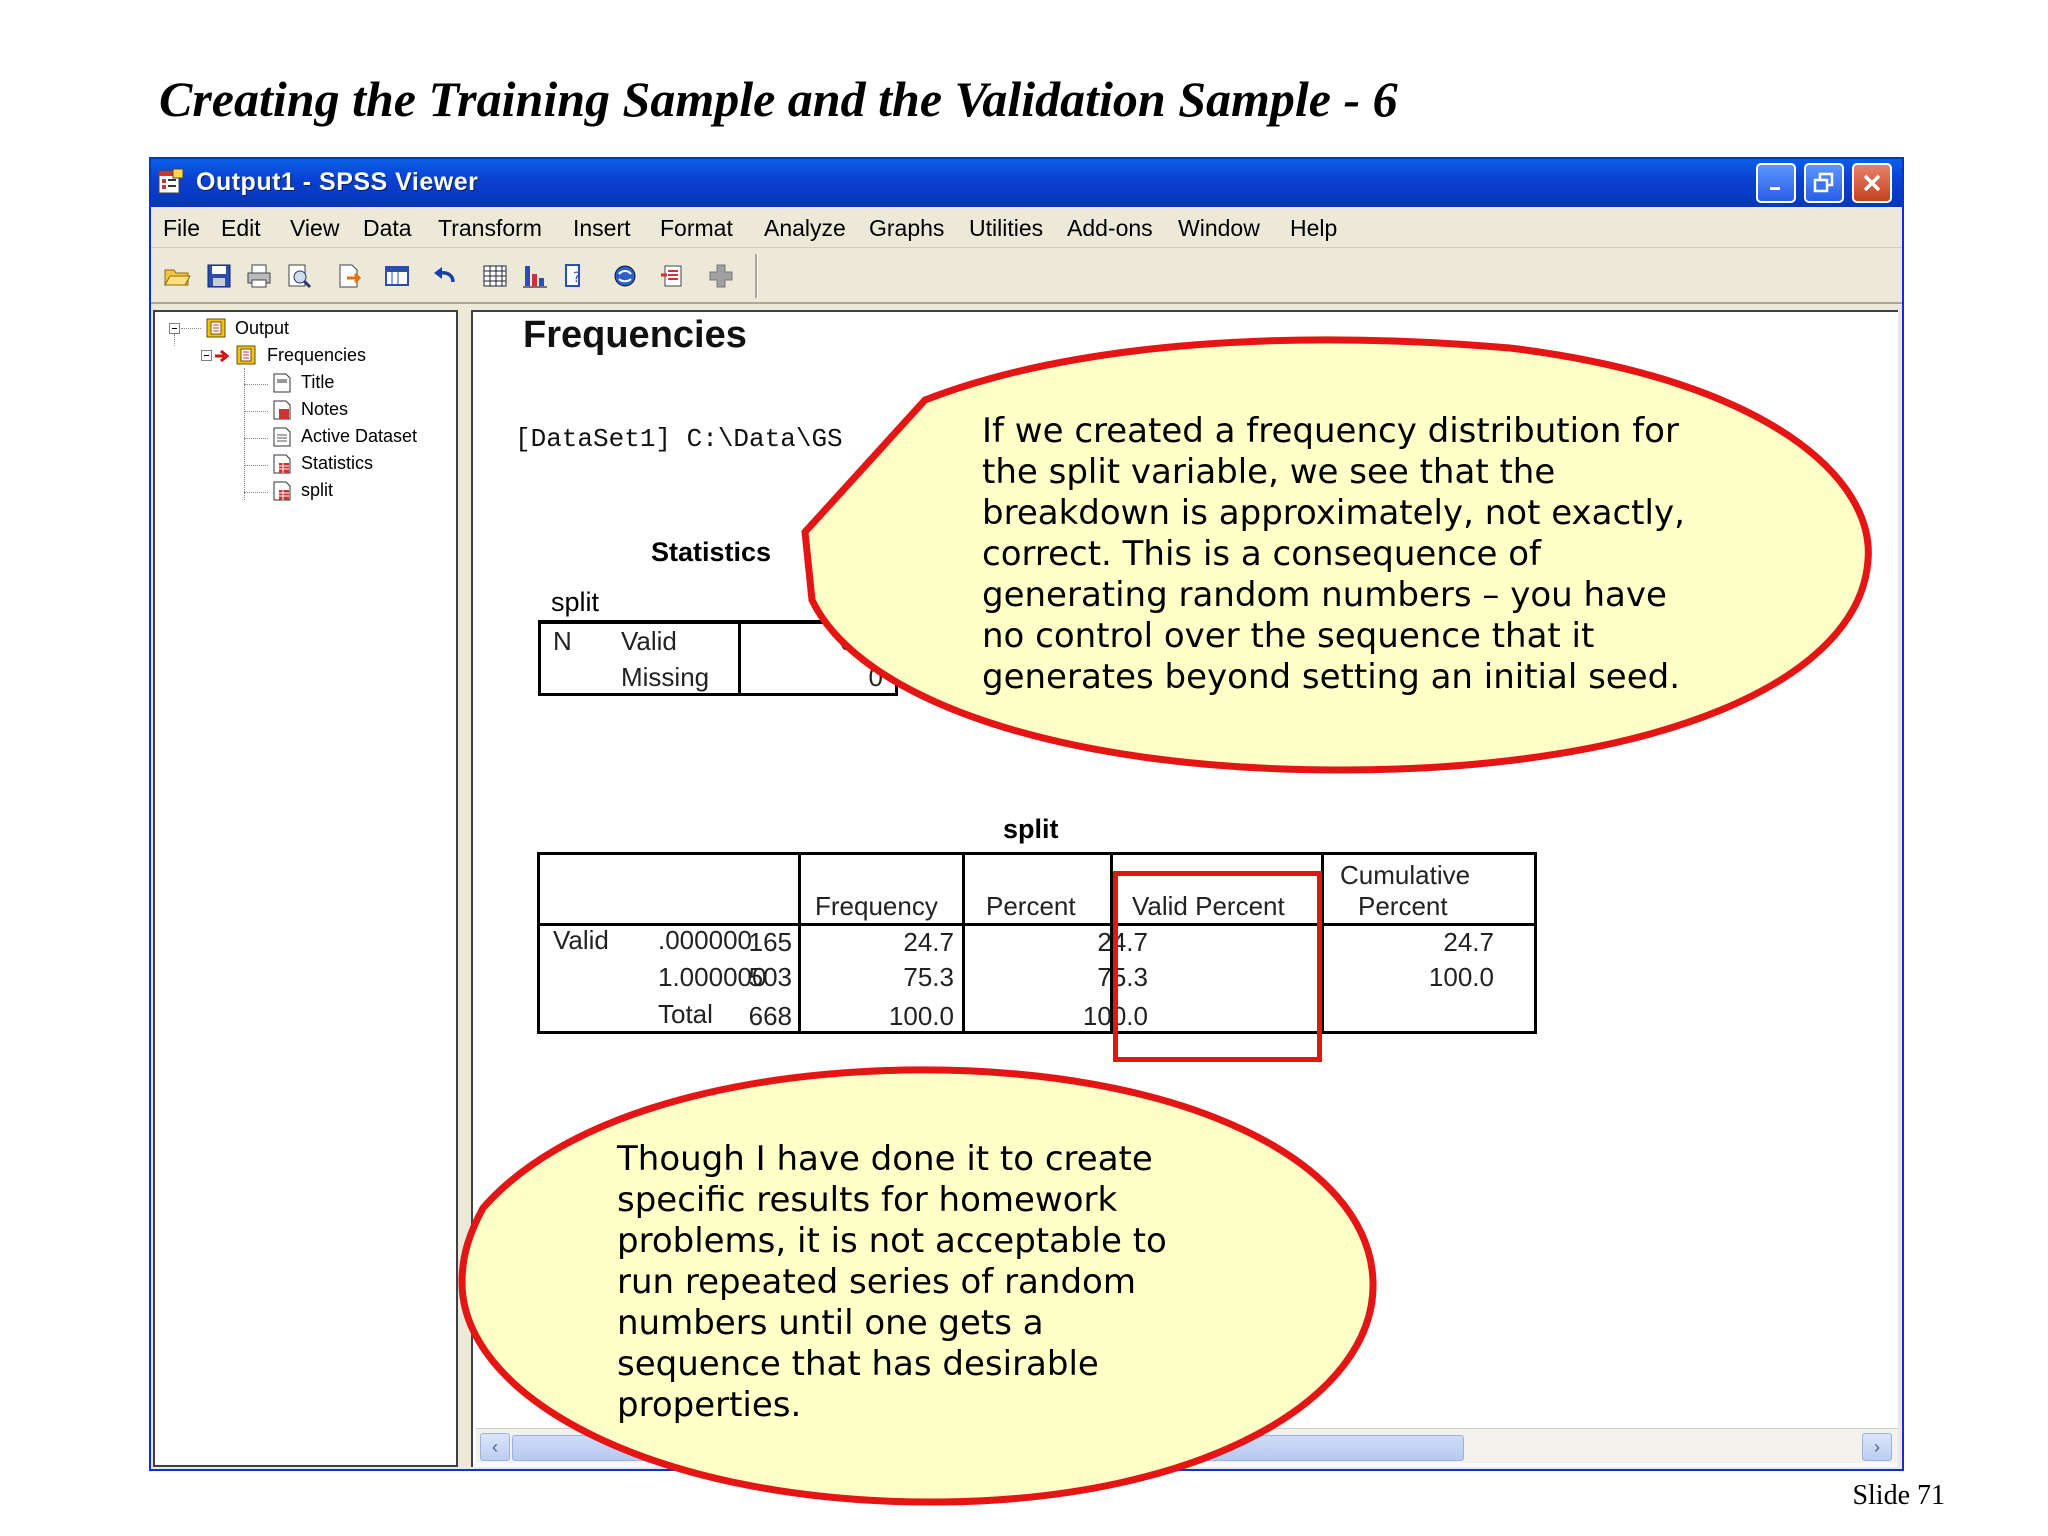 Image resolution: width=2048 pixels, height=1536 pixels. Describe the element at coordinates (1898, 1495) in the screenshot. I see `slide-number: Slide 71` at that location.